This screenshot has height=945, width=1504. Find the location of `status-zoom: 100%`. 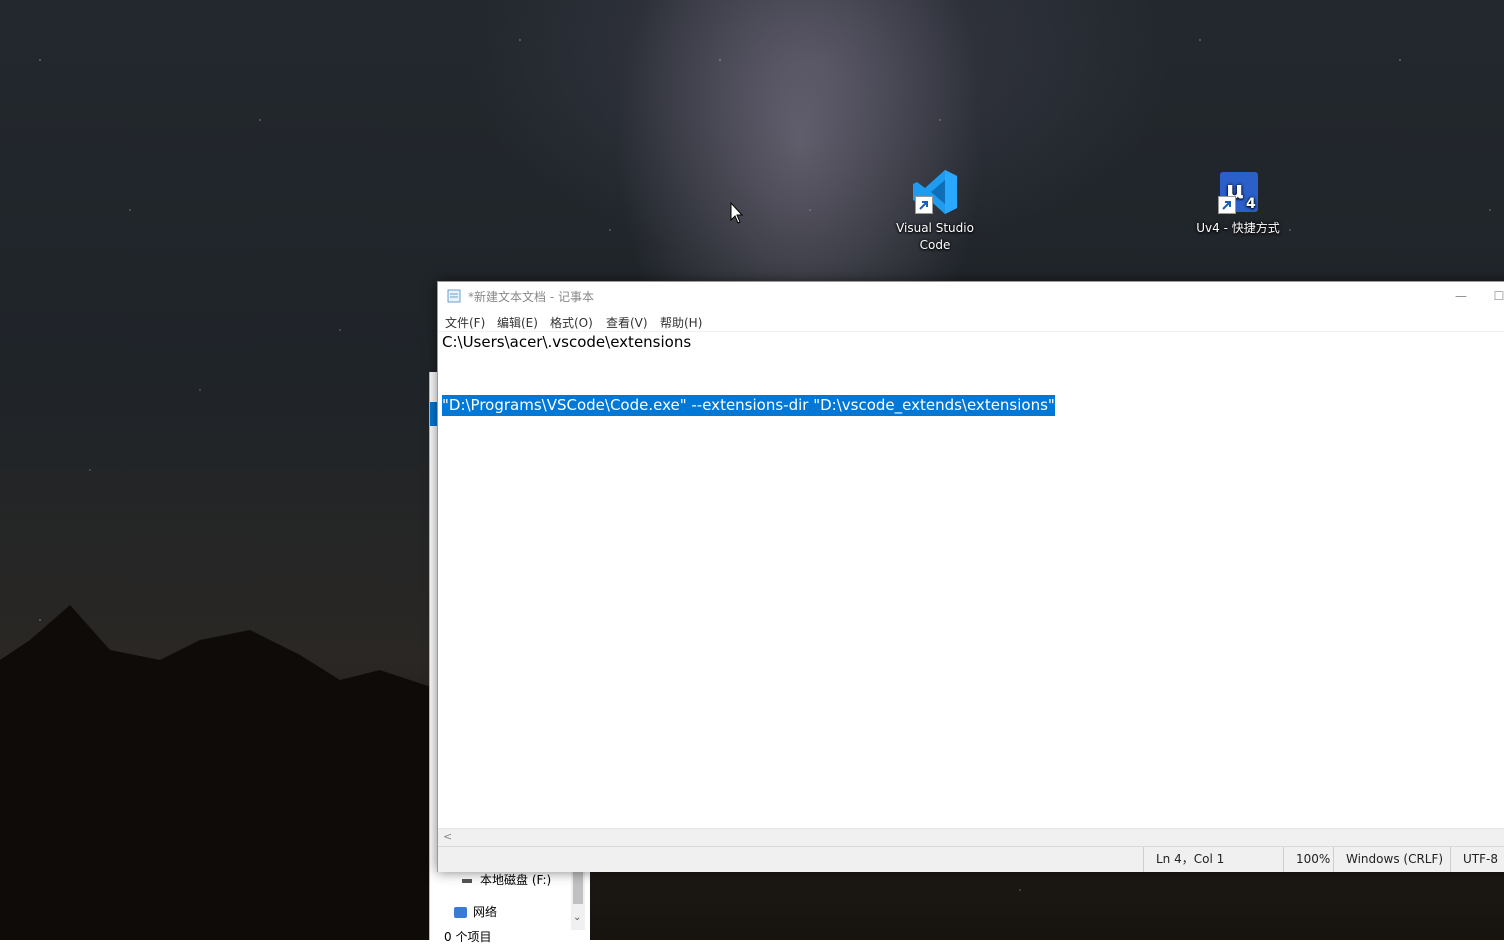

status-zoom: 100% is located at coordinates (1308, 859).